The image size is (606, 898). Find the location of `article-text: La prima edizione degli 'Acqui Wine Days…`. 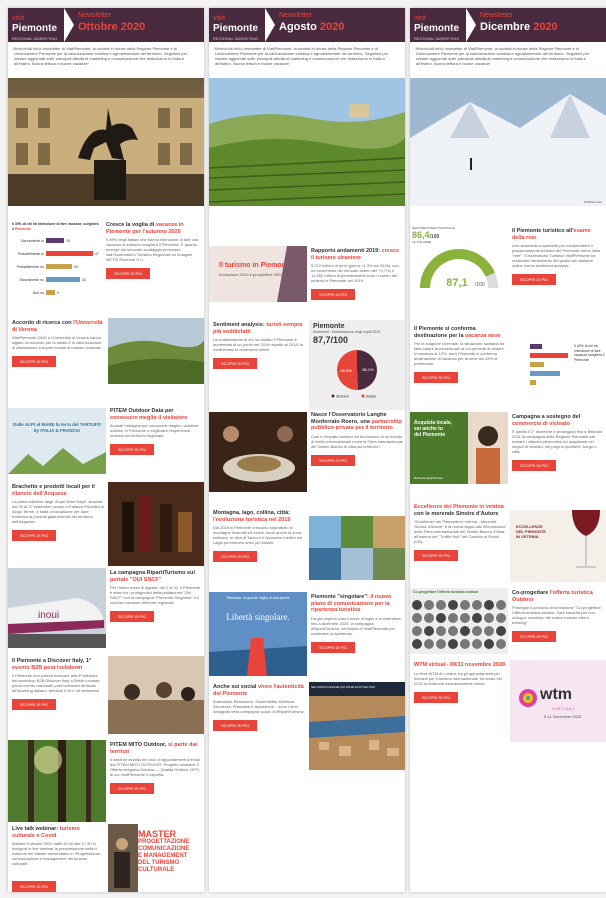

article-text: La prima edizione degli 'Acqui Wine Days… is located at coordinates (58, 511).